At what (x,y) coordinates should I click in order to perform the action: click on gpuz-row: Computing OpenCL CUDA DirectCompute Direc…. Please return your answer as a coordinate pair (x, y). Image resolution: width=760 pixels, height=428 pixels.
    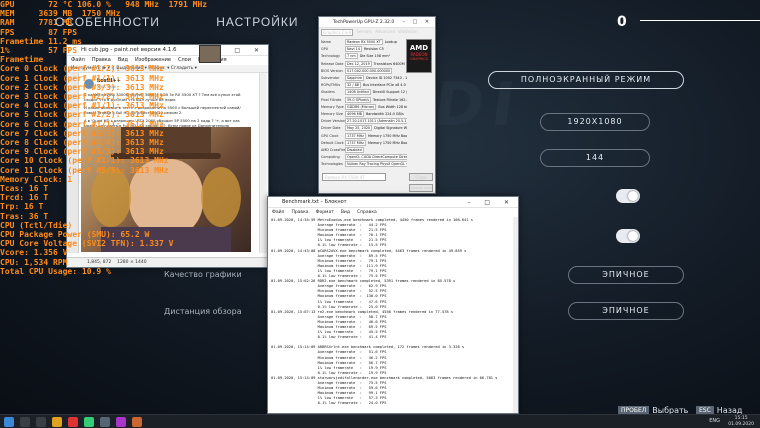
    Looking at the image, I should click on (364, 157).